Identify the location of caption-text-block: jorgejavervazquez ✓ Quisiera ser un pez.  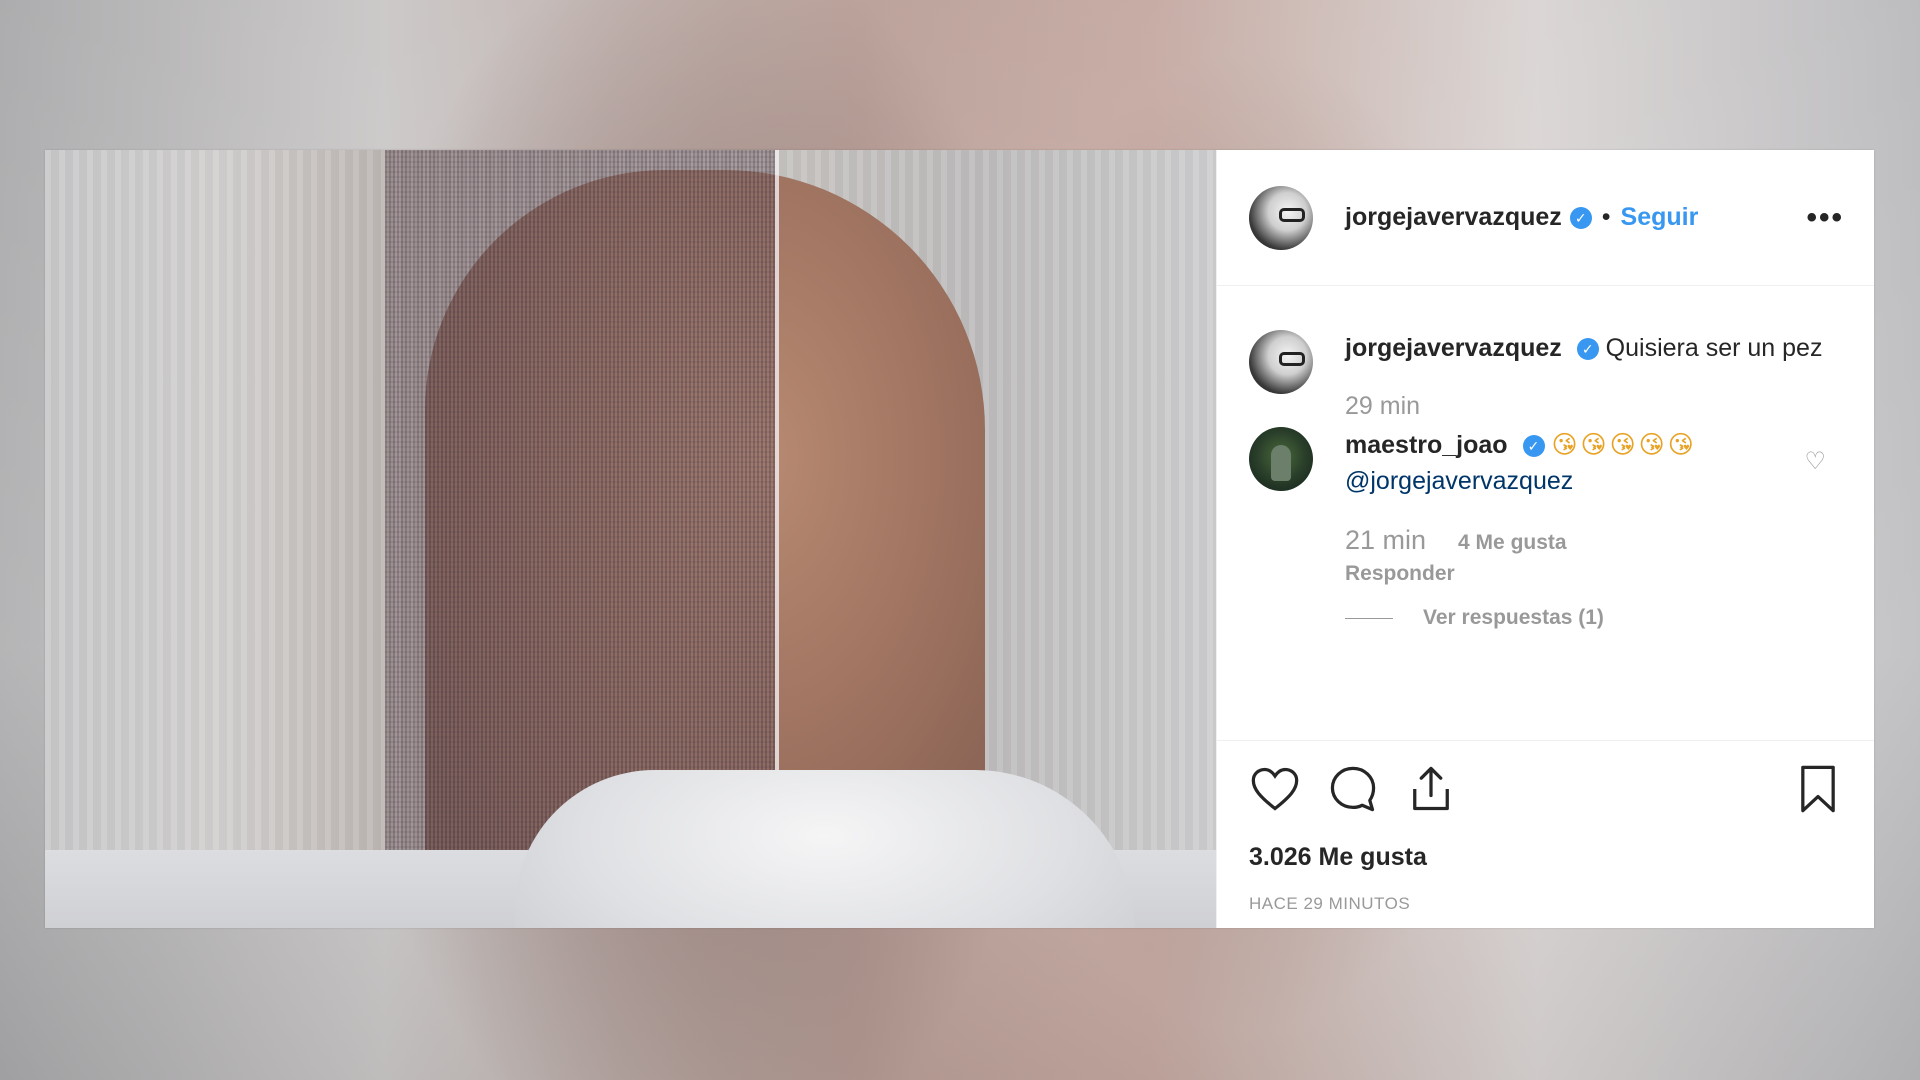
(1594, 348).